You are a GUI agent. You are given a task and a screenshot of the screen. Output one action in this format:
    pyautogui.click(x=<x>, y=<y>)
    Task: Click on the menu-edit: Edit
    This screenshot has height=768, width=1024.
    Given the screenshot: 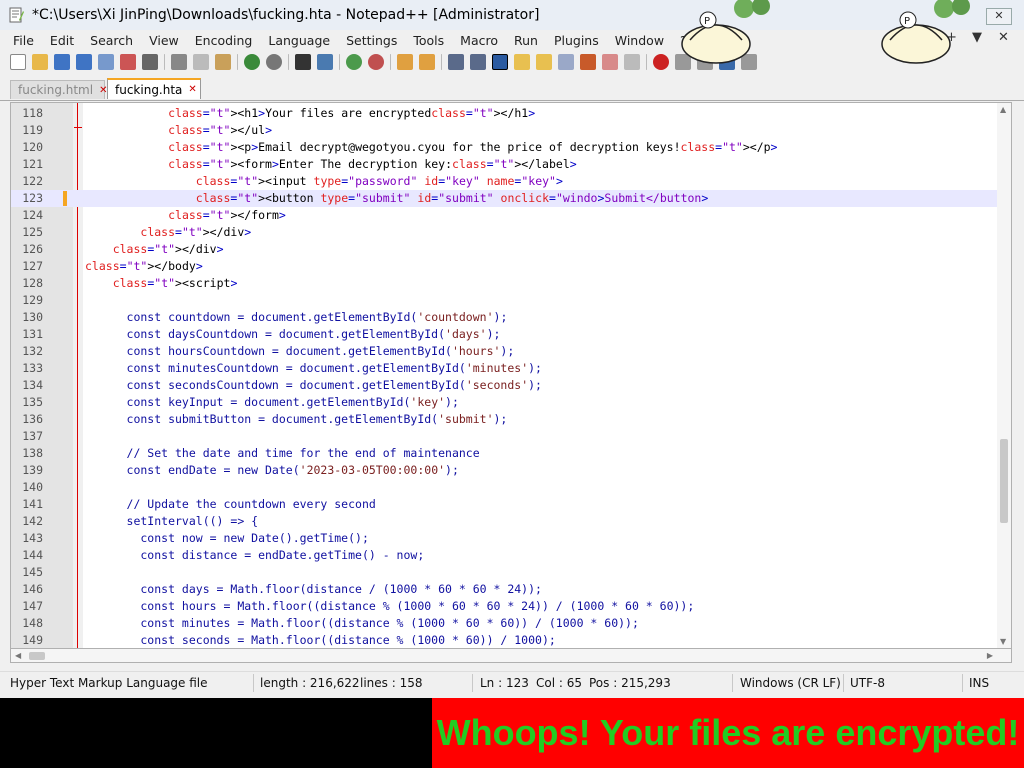 What is the action you would take?
    pyautogui.click(x=62, y=40)
    